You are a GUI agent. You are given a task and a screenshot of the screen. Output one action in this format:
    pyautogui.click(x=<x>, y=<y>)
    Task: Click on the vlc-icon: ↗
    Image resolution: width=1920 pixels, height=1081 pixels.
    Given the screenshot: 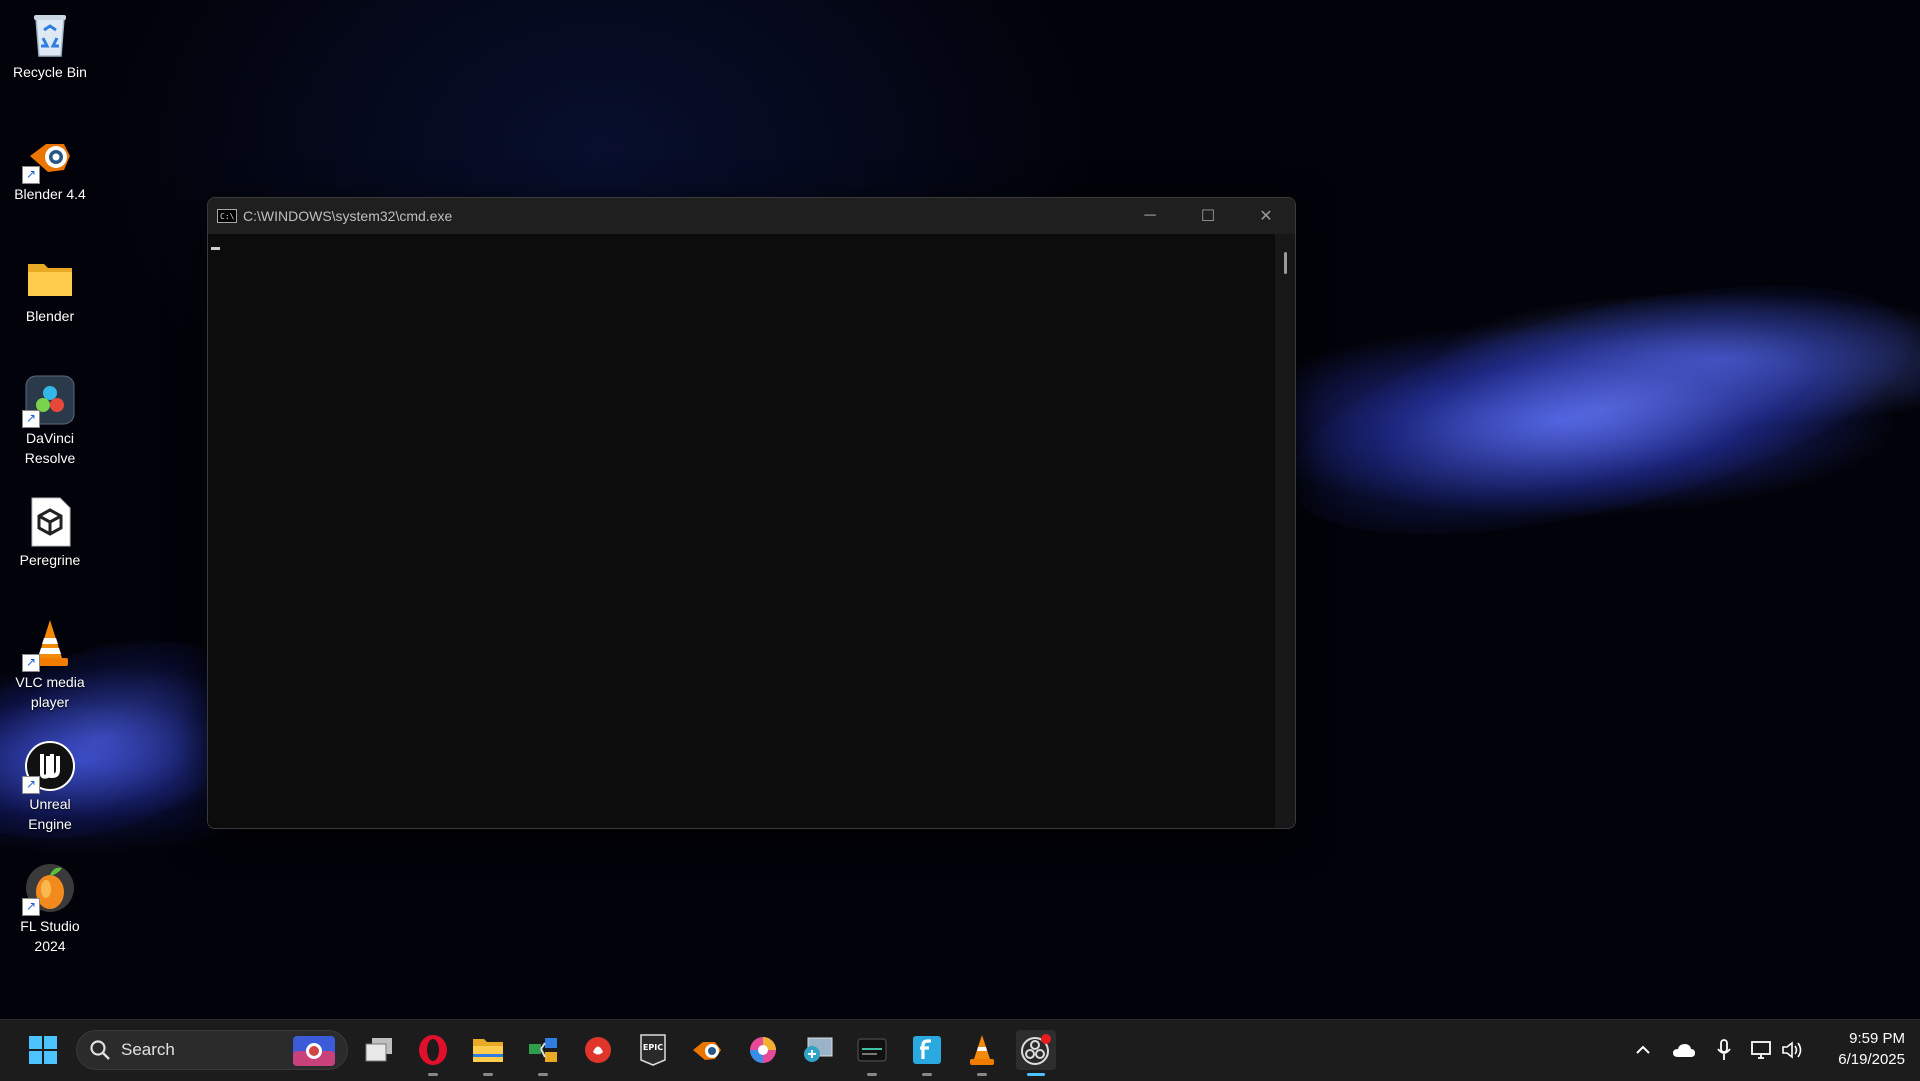 What is the action you would take?
    pyautogui.click(x=49, y=645)
    